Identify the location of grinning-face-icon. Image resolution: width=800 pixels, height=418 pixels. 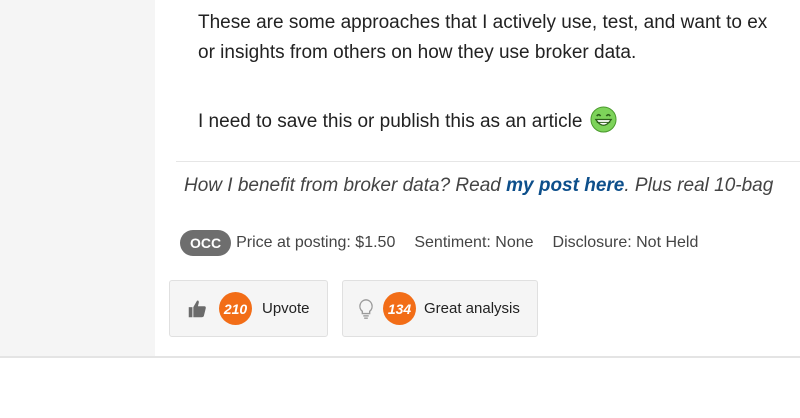
(603, 119).